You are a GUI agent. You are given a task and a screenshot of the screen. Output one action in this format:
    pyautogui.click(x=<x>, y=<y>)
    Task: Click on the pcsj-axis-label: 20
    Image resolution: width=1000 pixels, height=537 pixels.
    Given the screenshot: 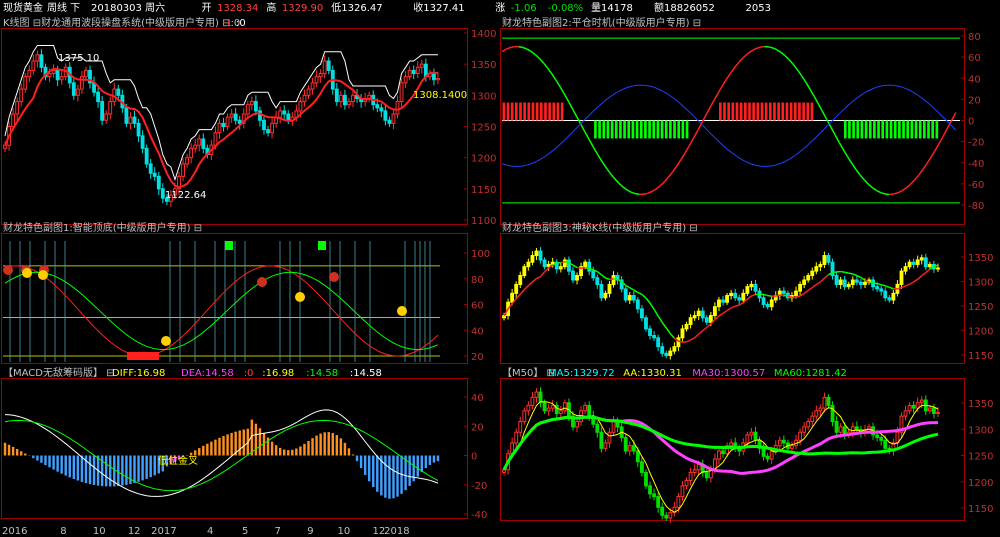 What is the action you would take?
    pyautogui.click(x=974, y=100)
    